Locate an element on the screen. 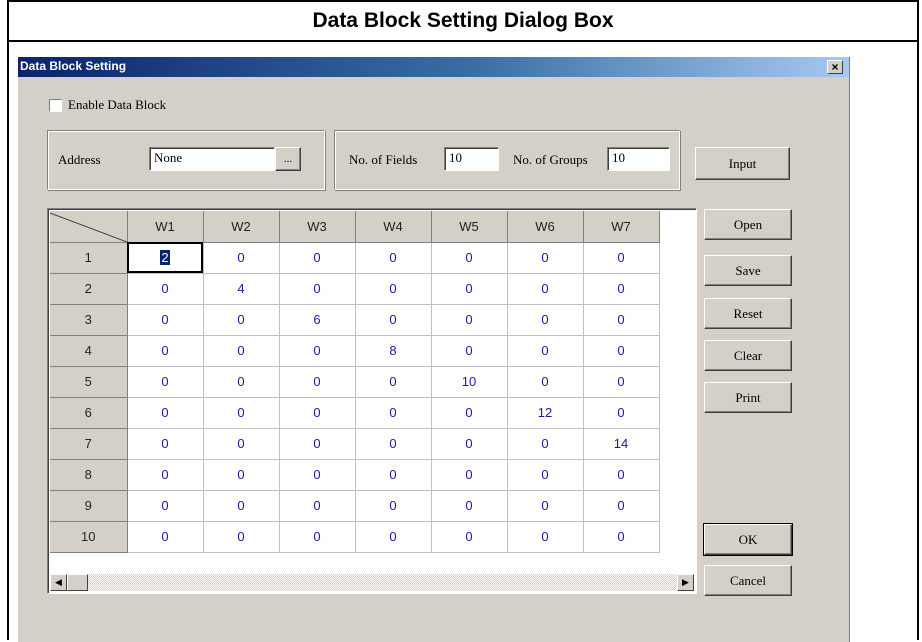 This screenshot has height=642, width=922. row-header: 3 is located at coordinates (89, 320).